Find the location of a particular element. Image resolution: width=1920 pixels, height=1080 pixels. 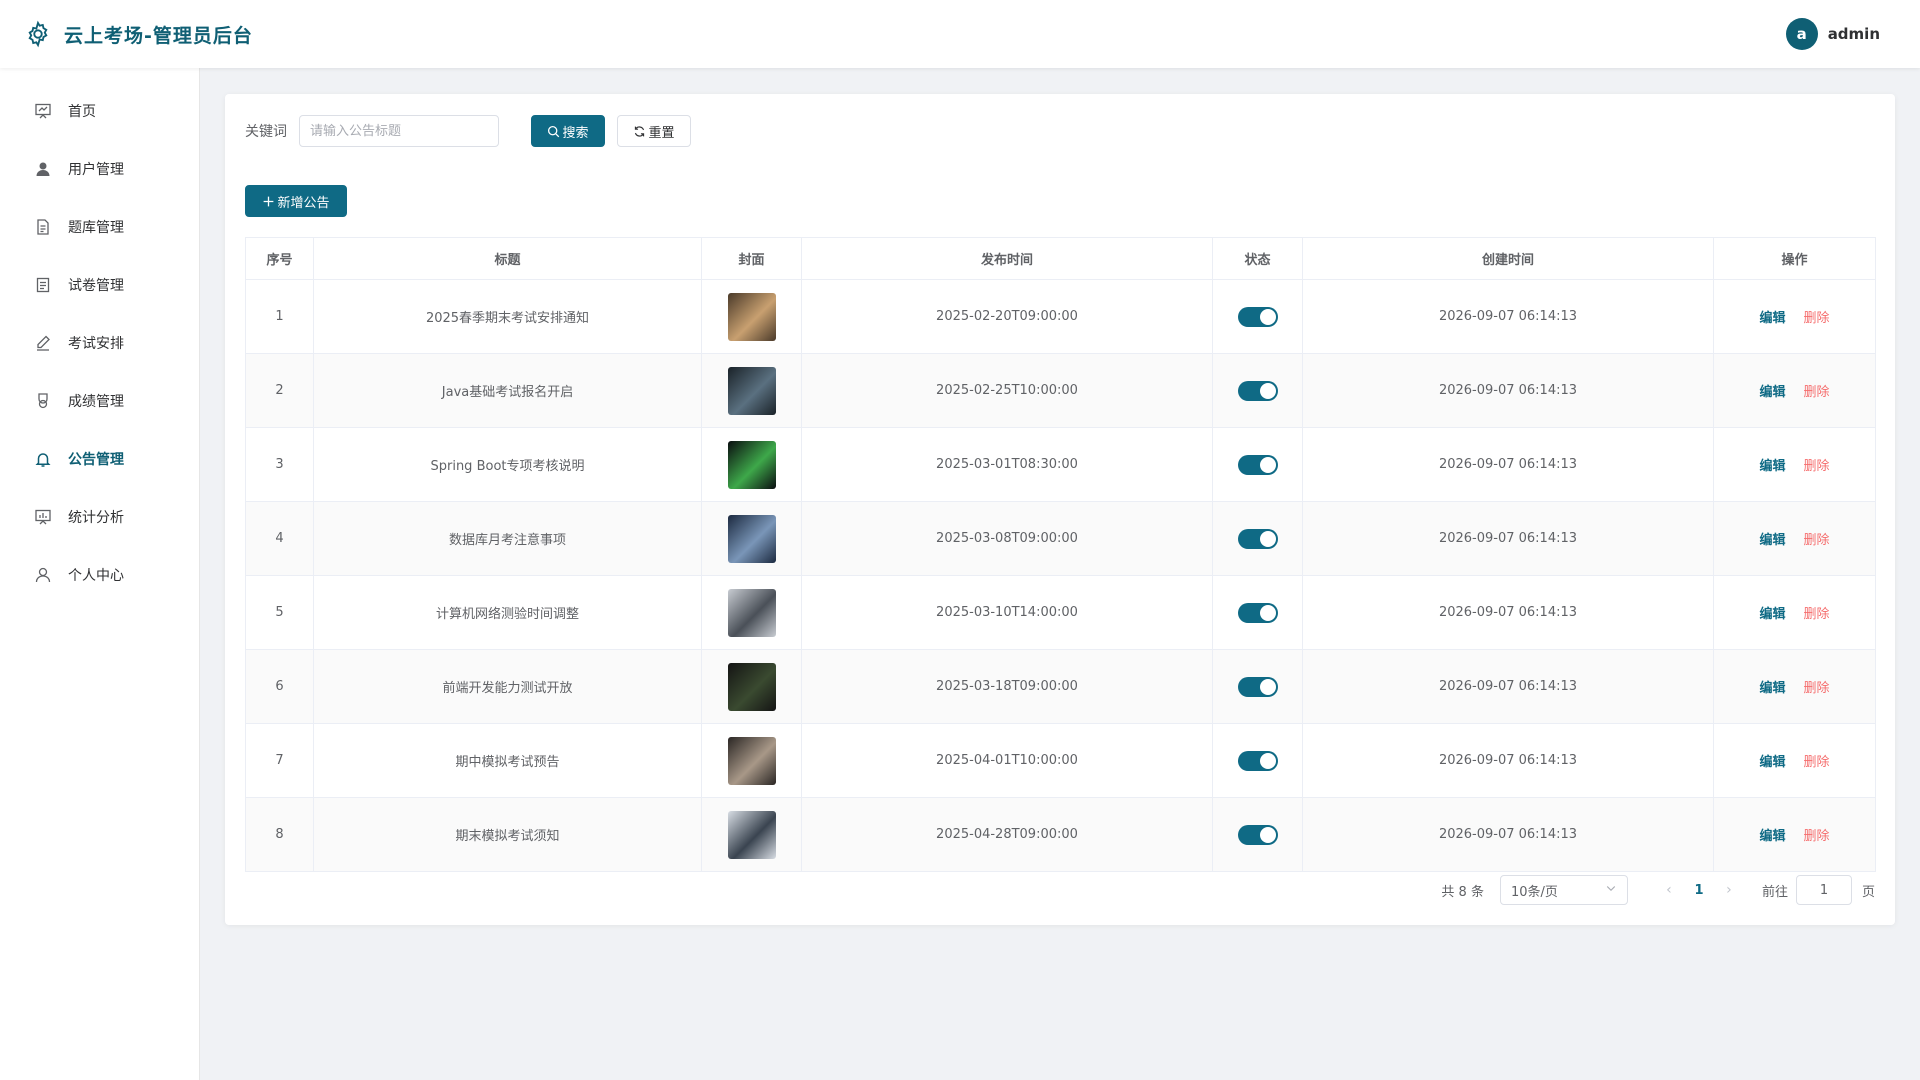

sidebar-item-label: 个人中心 is located at coordinates (96, 576).